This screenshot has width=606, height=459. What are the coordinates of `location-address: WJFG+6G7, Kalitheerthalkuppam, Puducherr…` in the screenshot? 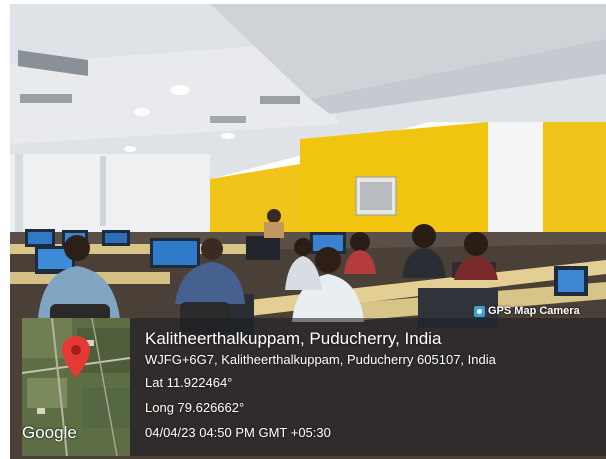 It's located at (320, 359).